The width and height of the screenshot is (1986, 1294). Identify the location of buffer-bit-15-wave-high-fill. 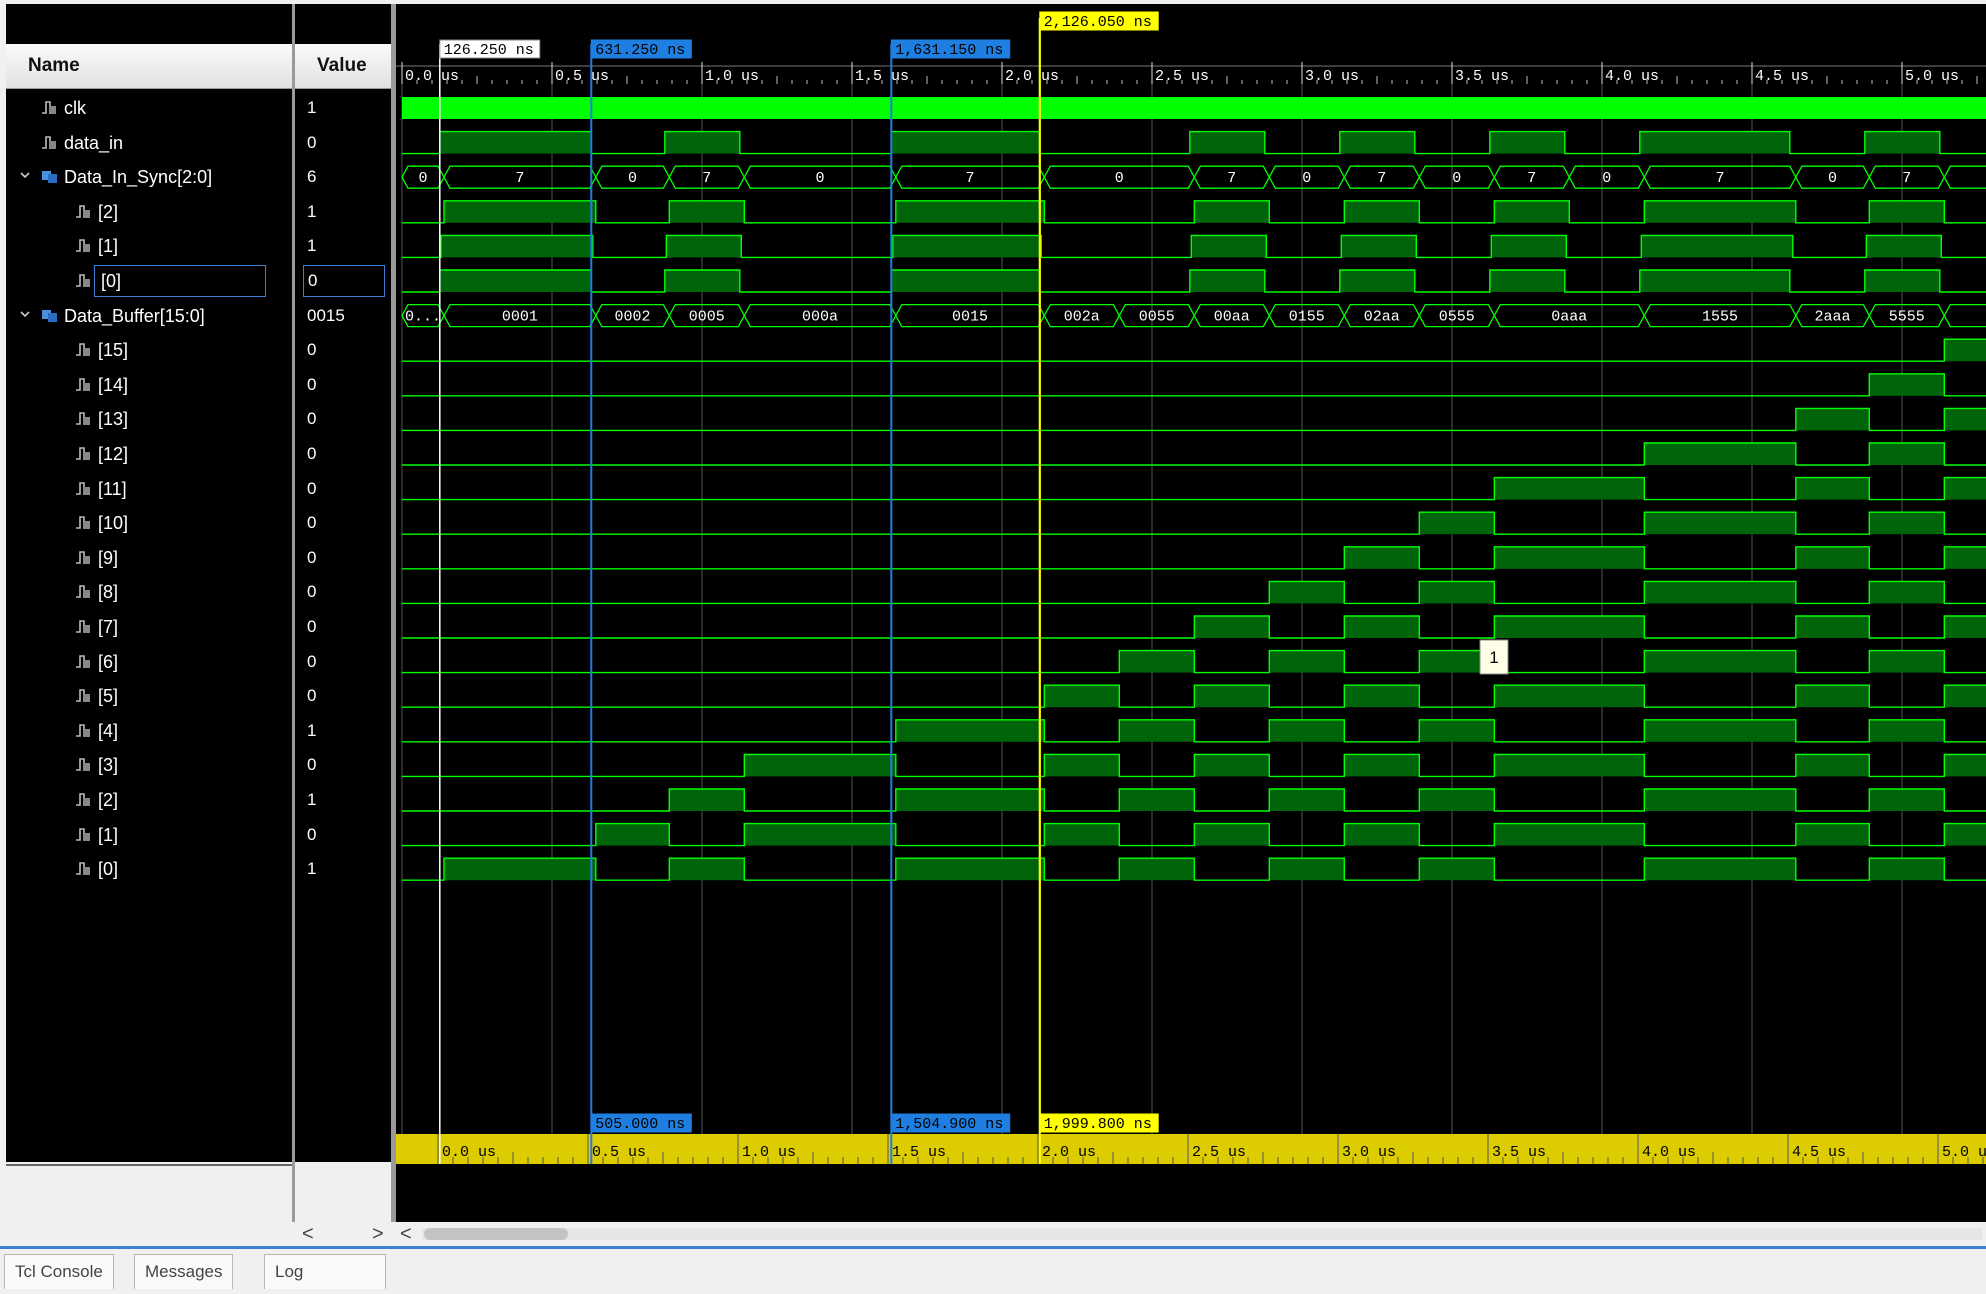
(1965, 350).